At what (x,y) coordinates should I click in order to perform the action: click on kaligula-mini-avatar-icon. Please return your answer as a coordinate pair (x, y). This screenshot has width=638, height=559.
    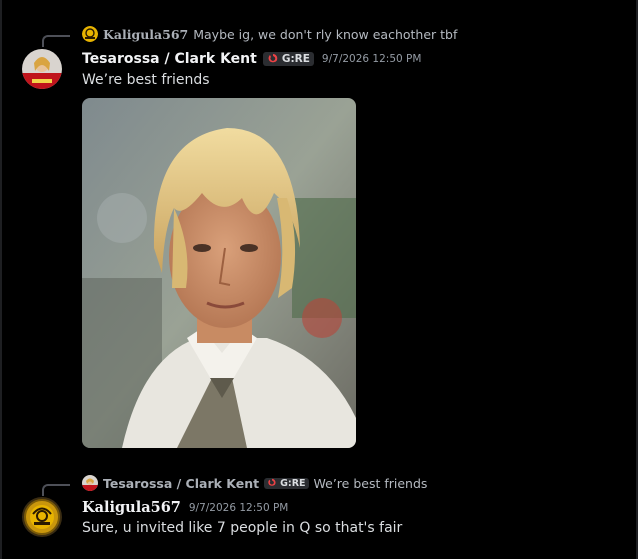
    Looking at the image, I should click on (90, 34).